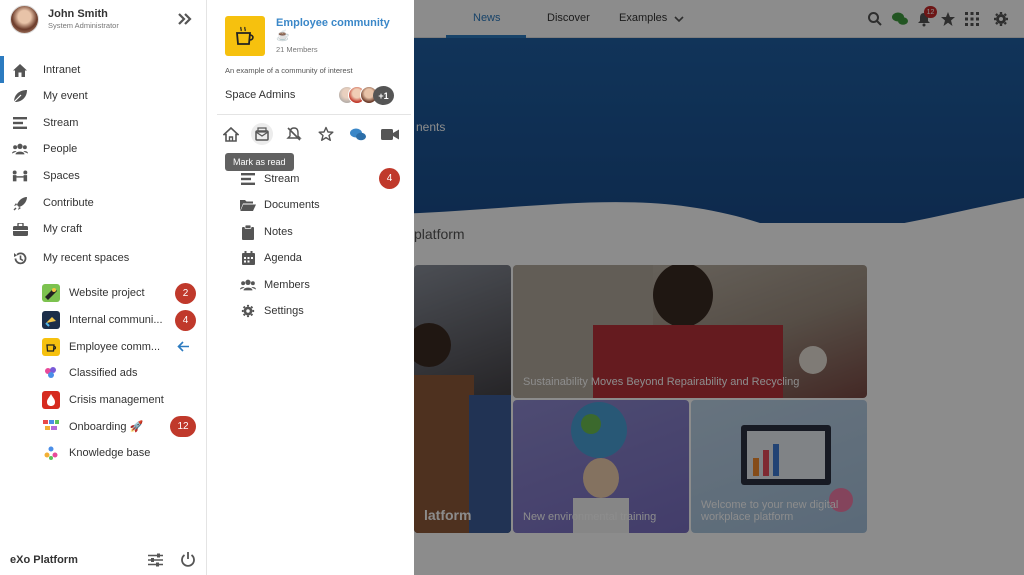 The height and width of the screenshot is (575, 1024). Describe the element at coordinates (146, 232) in the screenshot. I see `space-nav-notes: Notes` at that location.